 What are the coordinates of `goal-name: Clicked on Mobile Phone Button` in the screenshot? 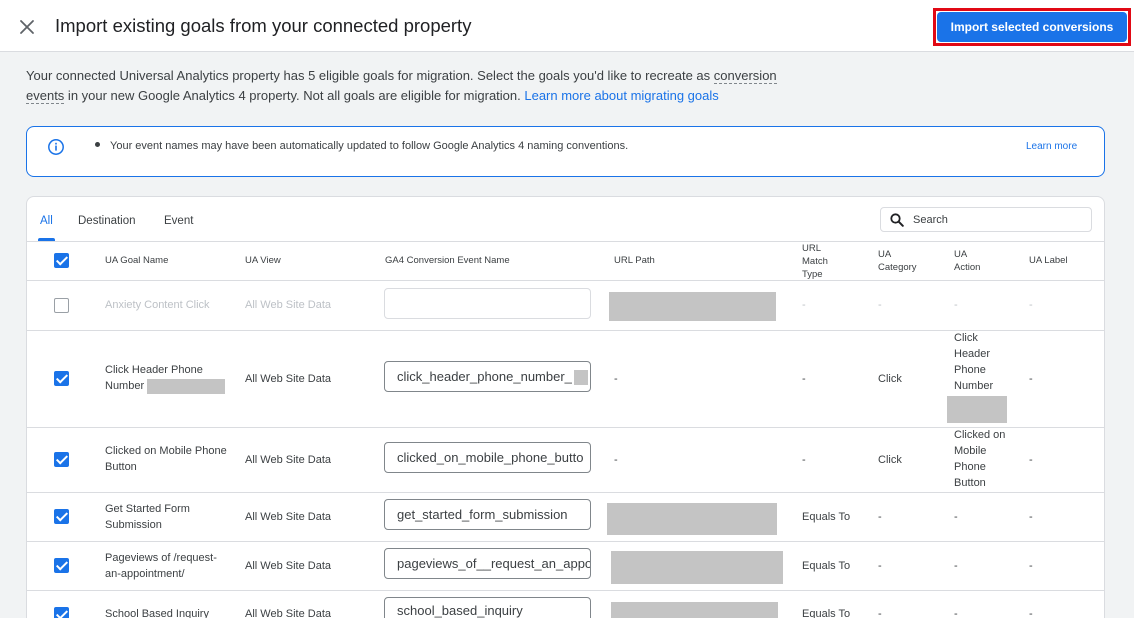 It's located at (166, 459).